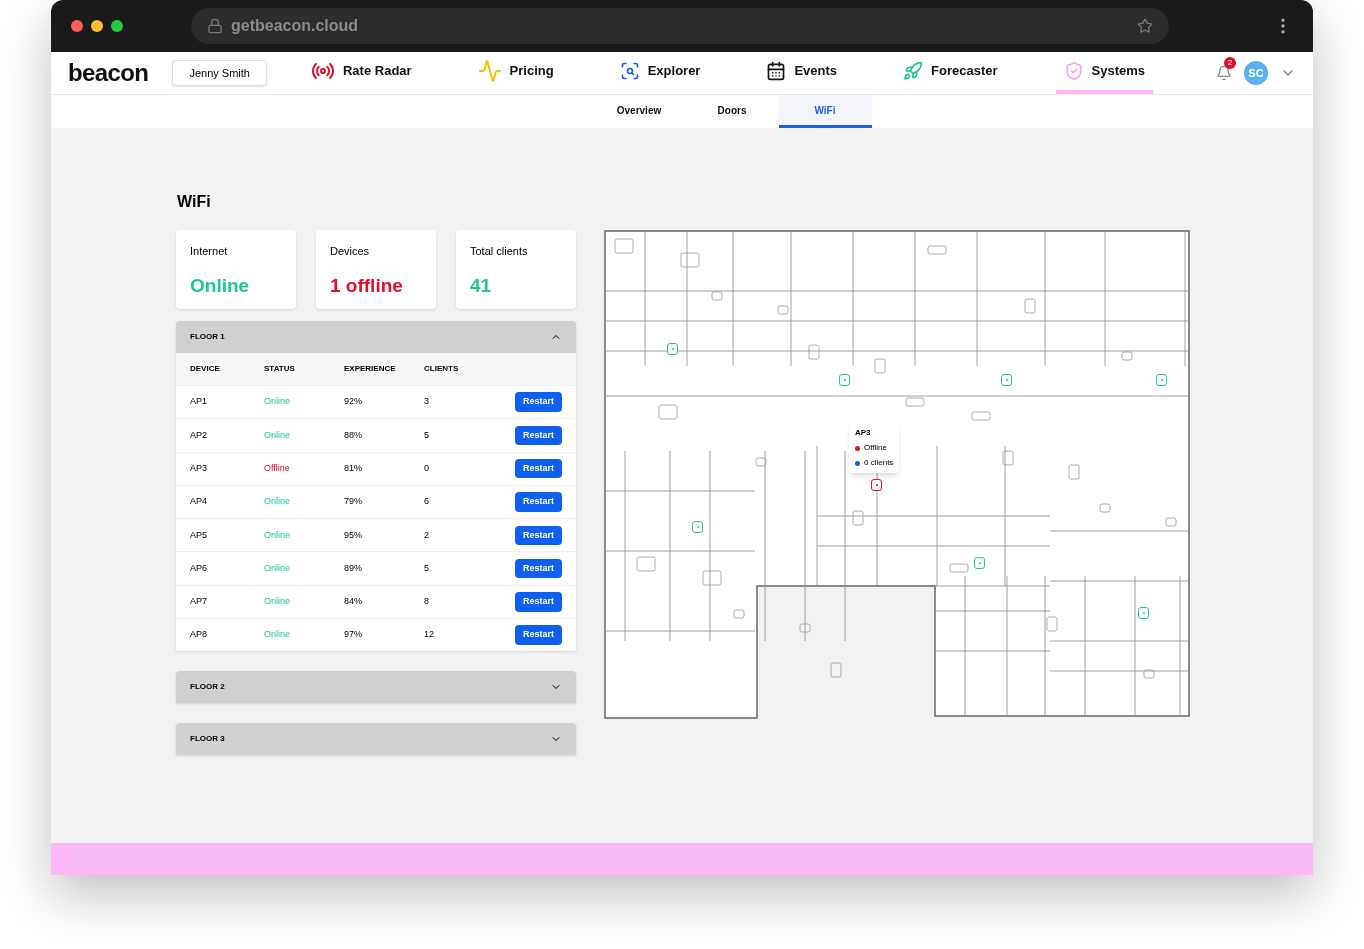  I want to click on status-cell-text: Offline, so click(277, 468).